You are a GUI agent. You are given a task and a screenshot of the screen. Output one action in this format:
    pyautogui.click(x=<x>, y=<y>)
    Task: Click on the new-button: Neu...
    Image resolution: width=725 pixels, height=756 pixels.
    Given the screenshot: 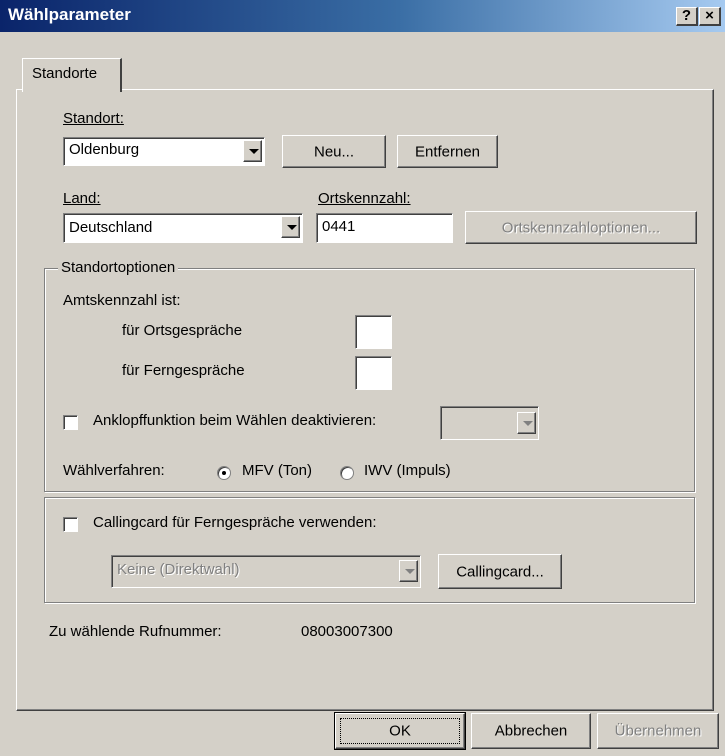 What is the action you would take?
    pyautogui.click(x=334, y=151)
    